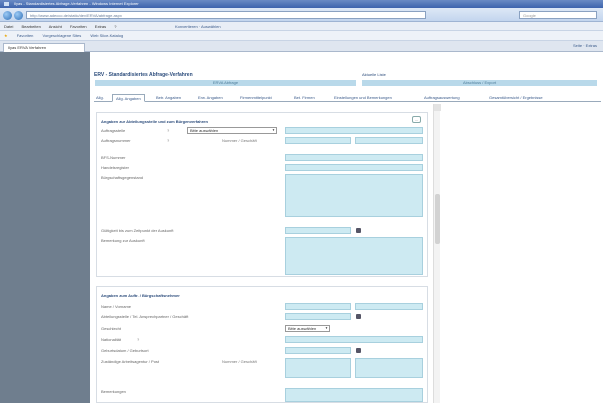 The image size is (603, 403). What do you see at coordinates (239, 140) in the screenshot?
I see `auftragsnummer-sublabel: Nummer / Geschäft` at bounding box center [239, 140].